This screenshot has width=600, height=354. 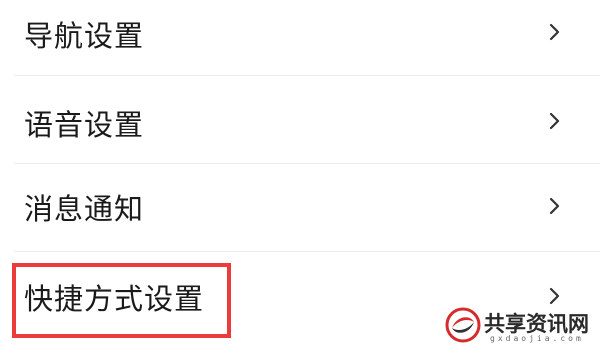 What do you see at coordinates (84, 209) in the screenshot?
I see `settings-item-label: 消息通知` at bounding box center [84, 209].